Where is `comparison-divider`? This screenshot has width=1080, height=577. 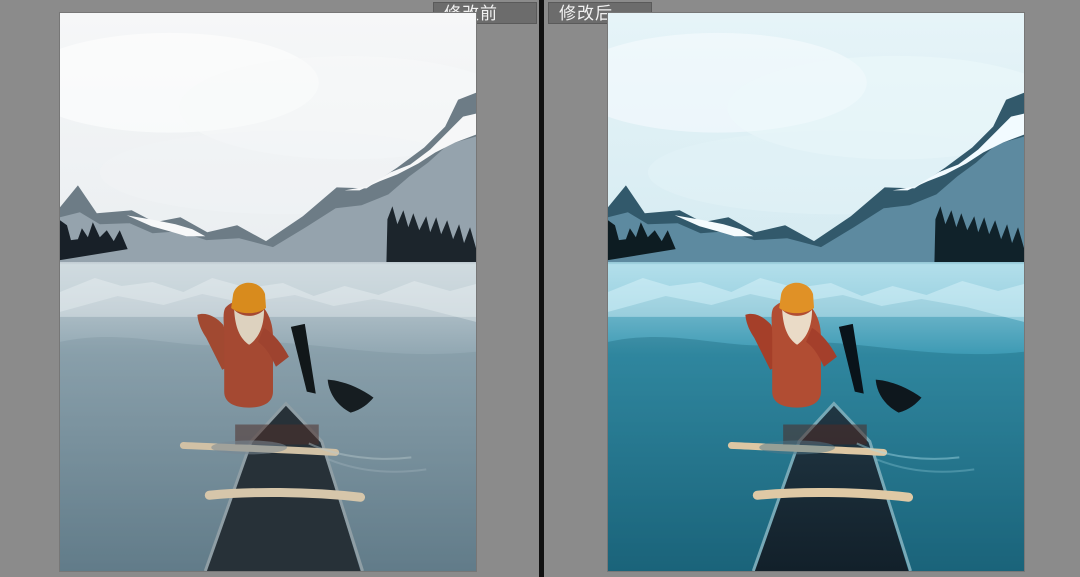 comparison-divider is located at coordinates (541, 288).